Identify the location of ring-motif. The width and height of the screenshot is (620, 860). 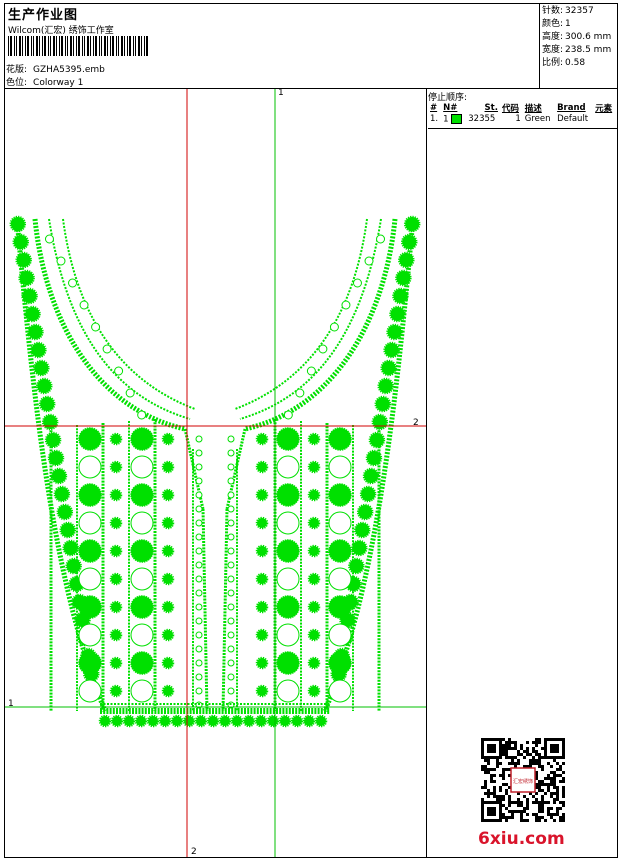
(300, 393).